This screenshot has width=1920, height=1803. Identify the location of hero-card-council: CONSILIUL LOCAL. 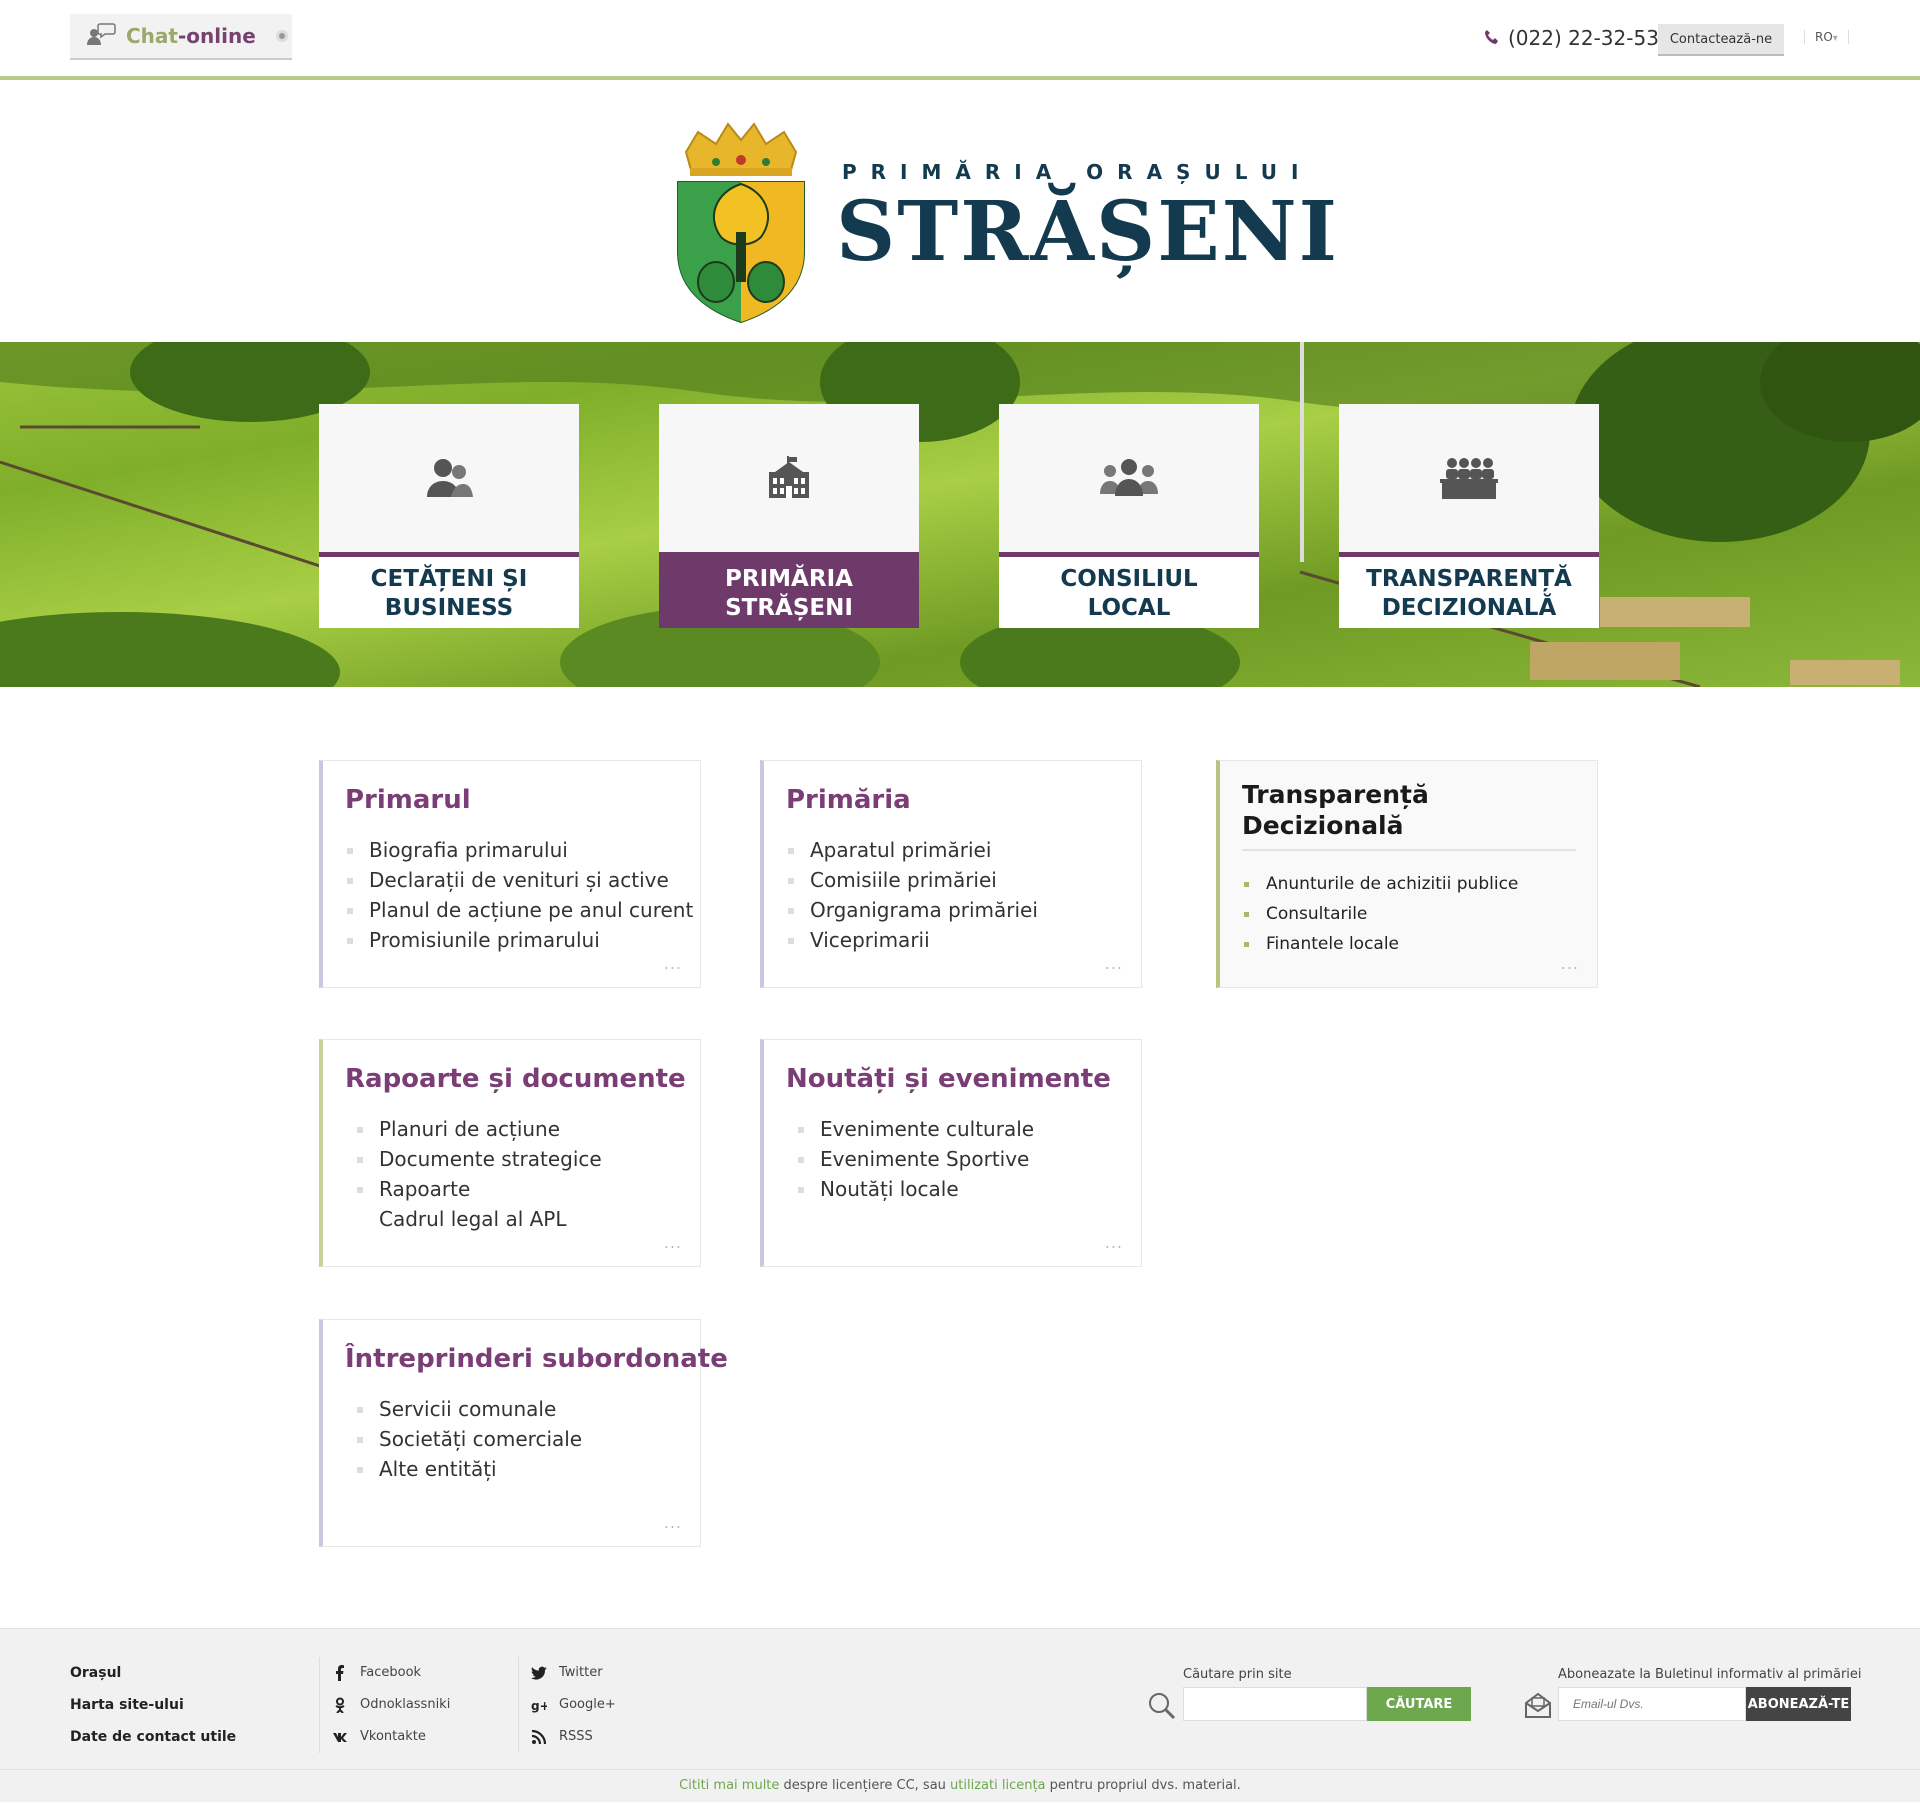
(1129, 516).